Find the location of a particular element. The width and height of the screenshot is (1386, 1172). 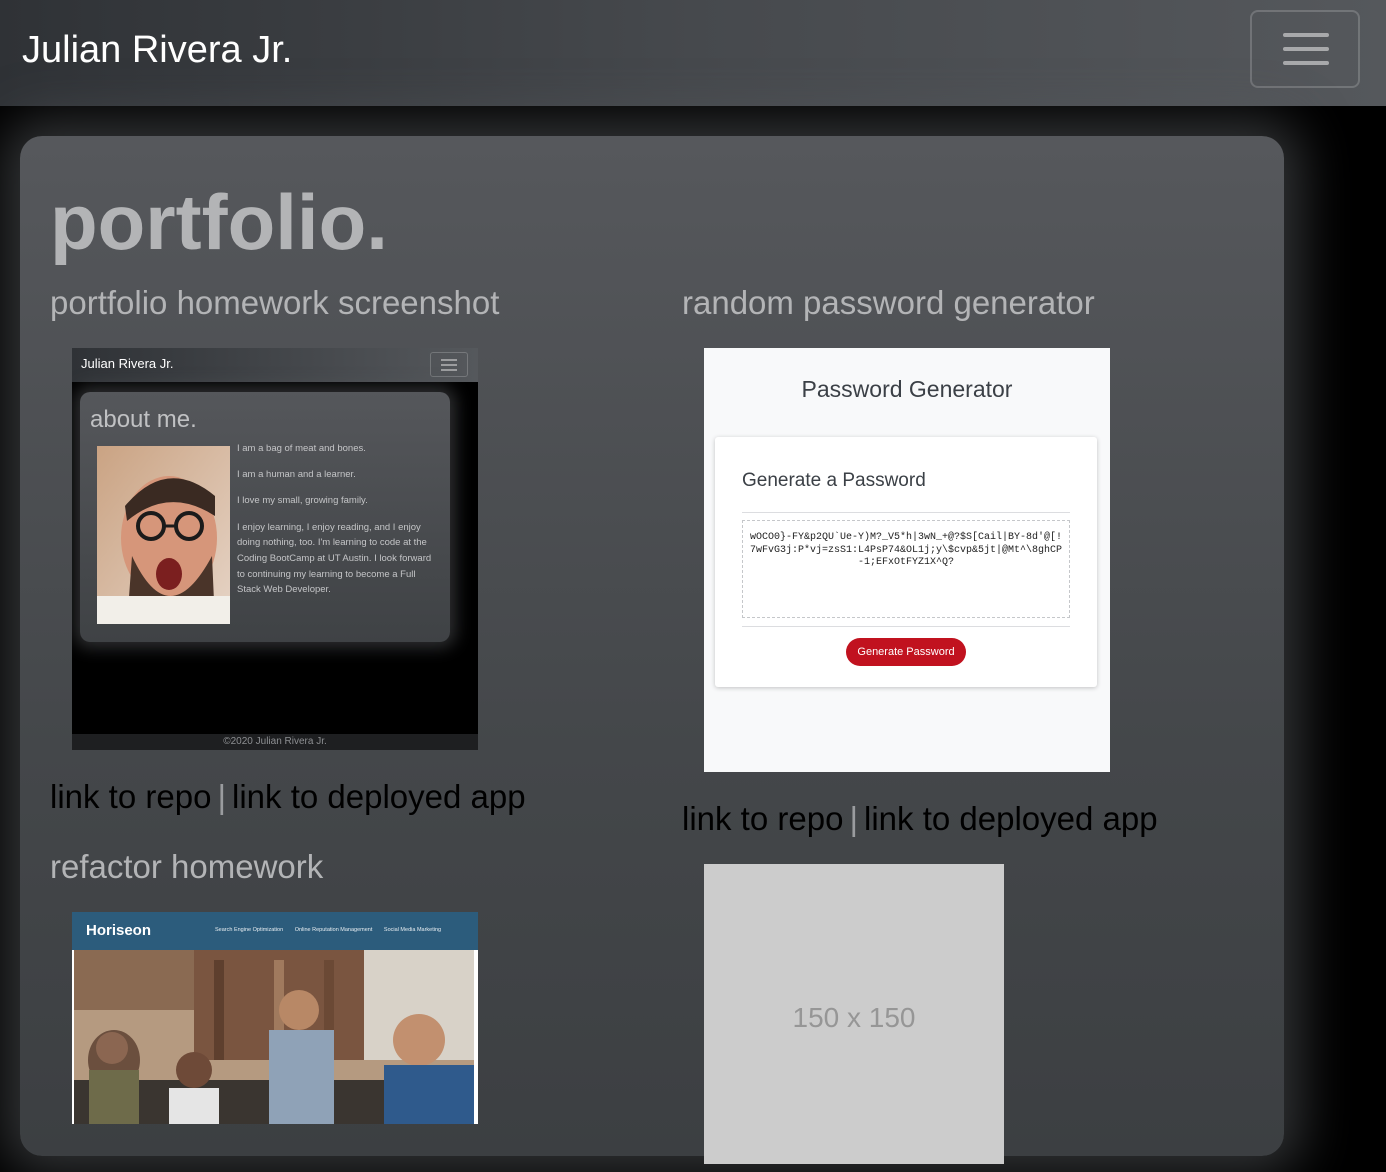

project-title: portfolio homework screenshot is located at coordinates (275, 302).